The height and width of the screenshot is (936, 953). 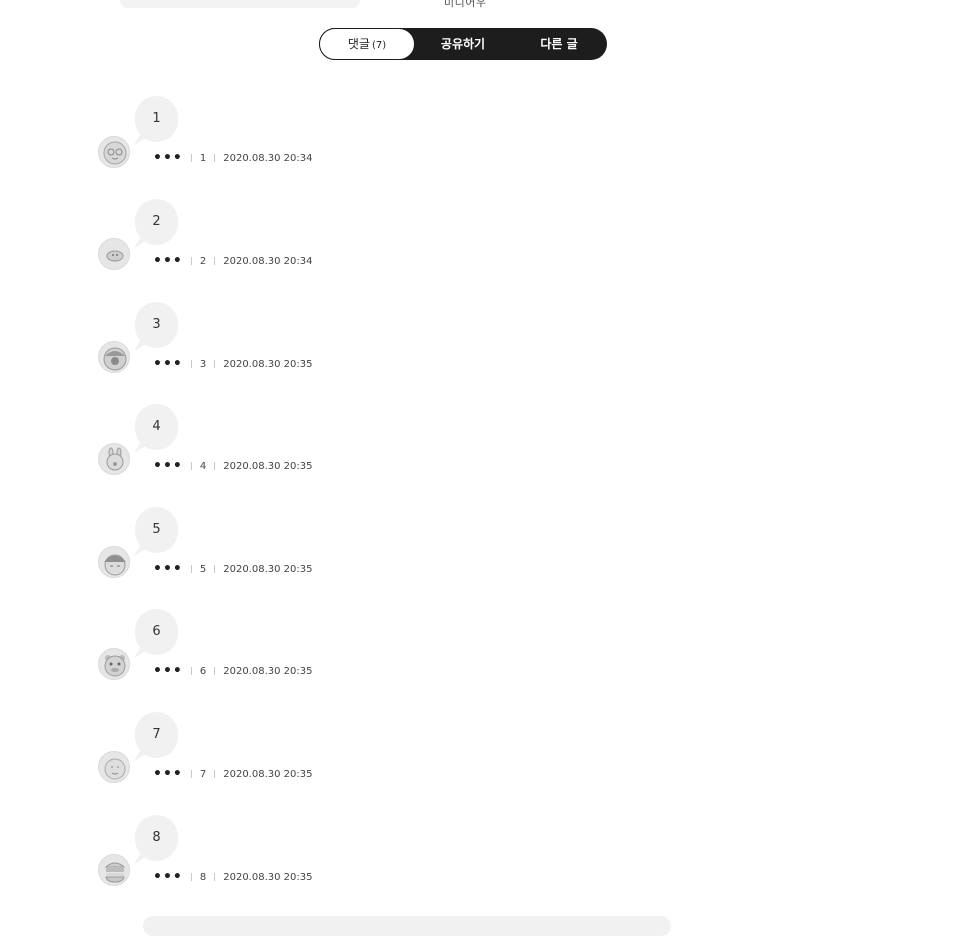 I want to click on comment-item: 5 ••• 5 2020.08.30 20:35, so click(x=298, y=547).